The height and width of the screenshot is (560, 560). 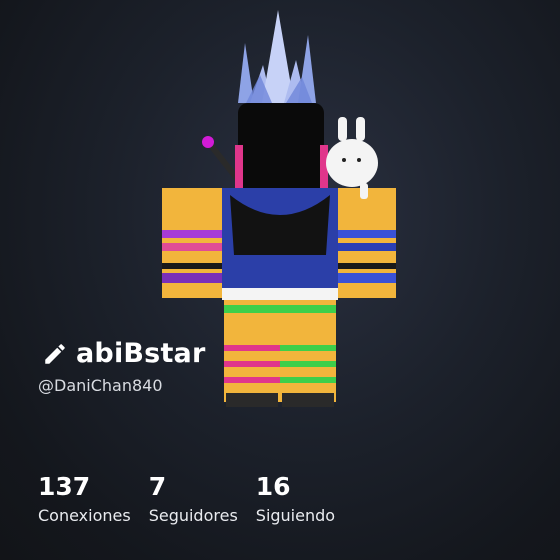 I want to click on stat-followers: 7 Seguidores, so click(x=193, y=498).